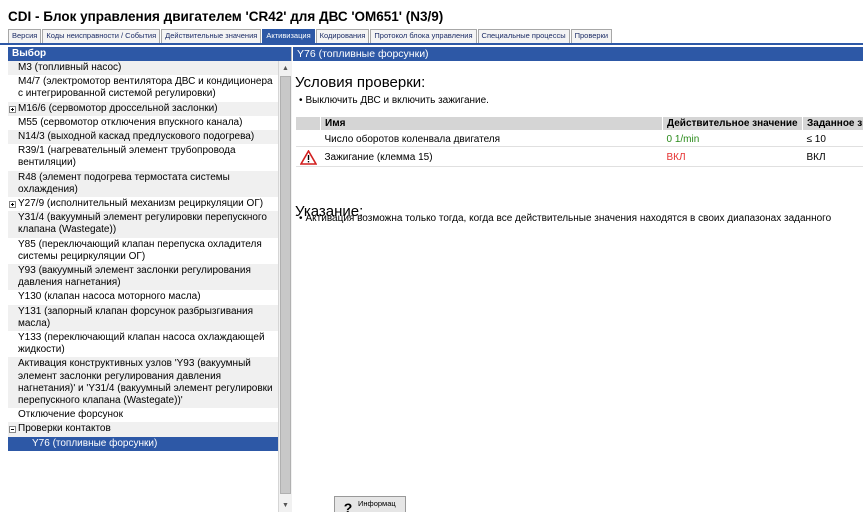 Image resolution: width=863 pixels, height=512 pixels. I want to click on tree-scrollbar: ▲ ▼, so click(285, 286).